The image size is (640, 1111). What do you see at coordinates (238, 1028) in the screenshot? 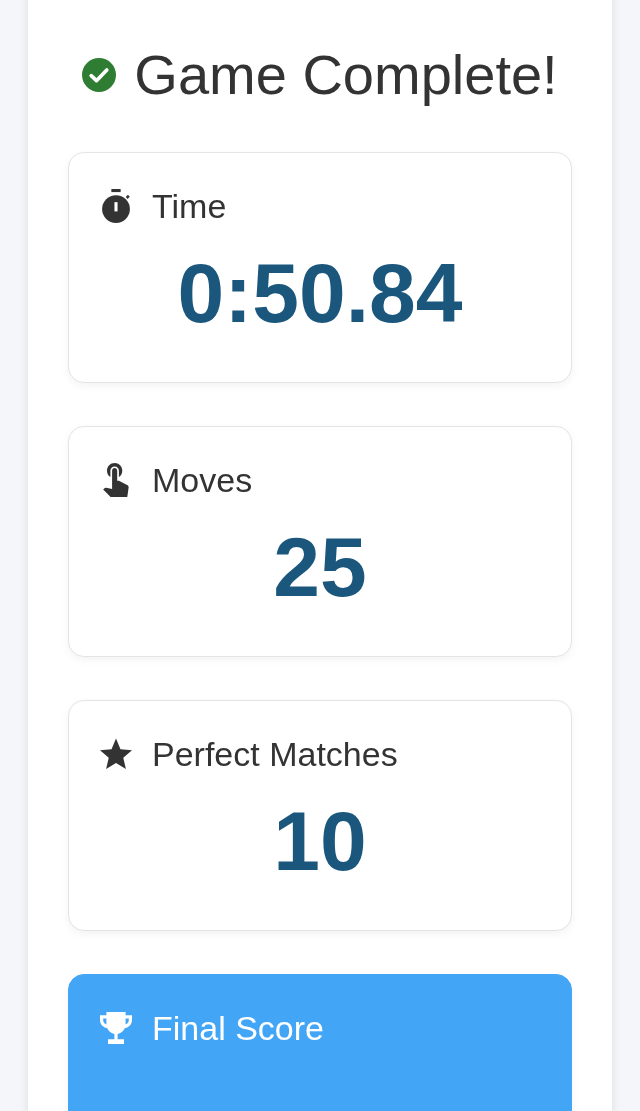
I see `stat-label: Final Score` at bounding box center [238, 1028].